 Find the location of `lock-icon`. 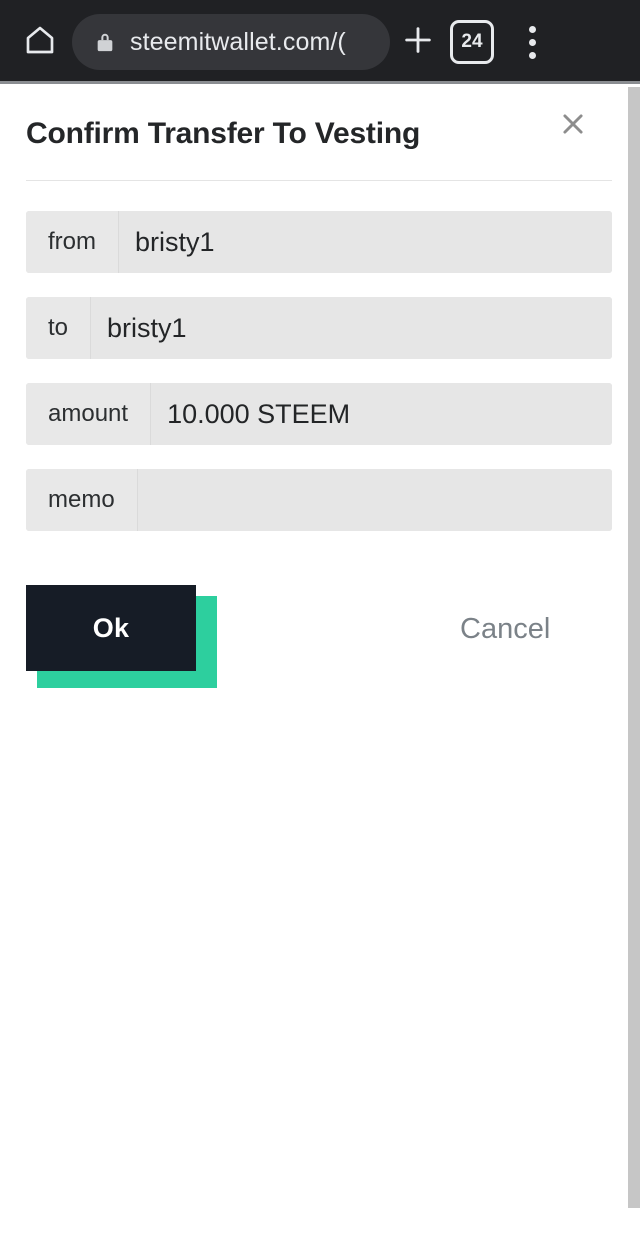

lock-icon is located at coordinates (105, 42).